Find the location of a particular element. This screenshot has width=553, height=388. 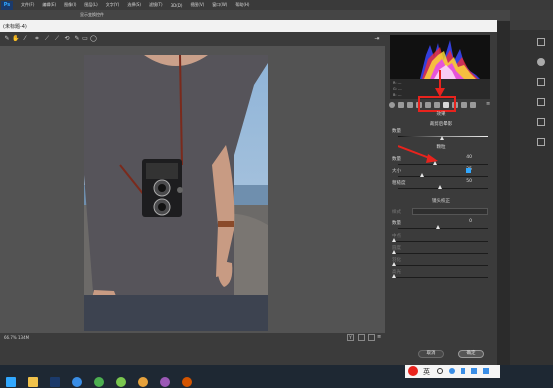

red-eye-icon: ⟲ is located at coordinates (67, 38).